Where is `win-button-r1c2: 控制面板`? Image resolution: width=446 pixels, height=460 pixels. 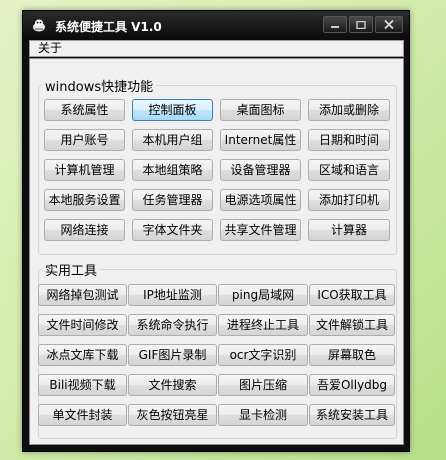
win-button-r1c2: 控制面板 is located at coordinates (172, 110).